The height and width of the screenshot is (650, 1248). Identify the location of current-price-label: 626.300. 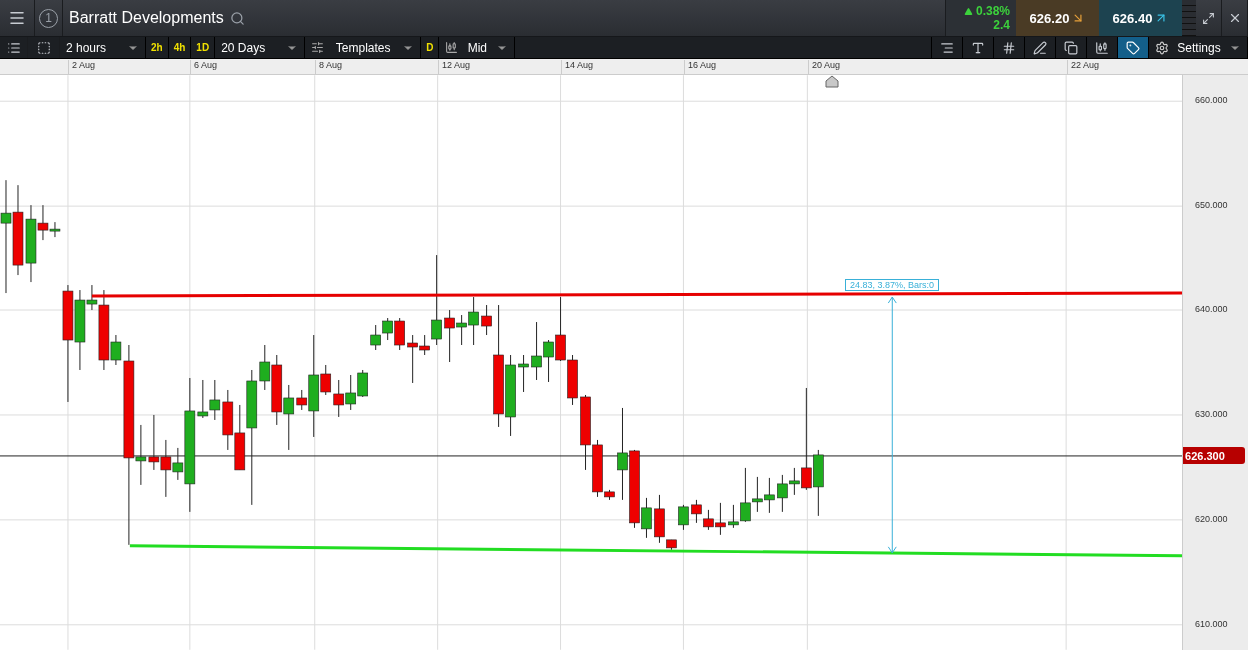
(1214, 455).